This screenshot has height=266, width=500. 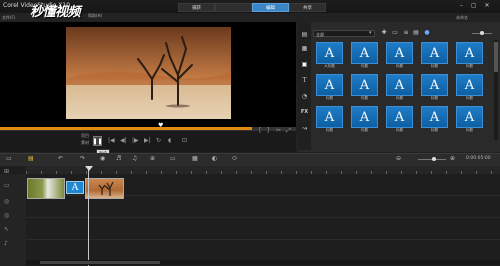 What do you see at coordinates (88, 216) in the screenshot?
I see `timeline-playhead` at bounding box center [88, 216].